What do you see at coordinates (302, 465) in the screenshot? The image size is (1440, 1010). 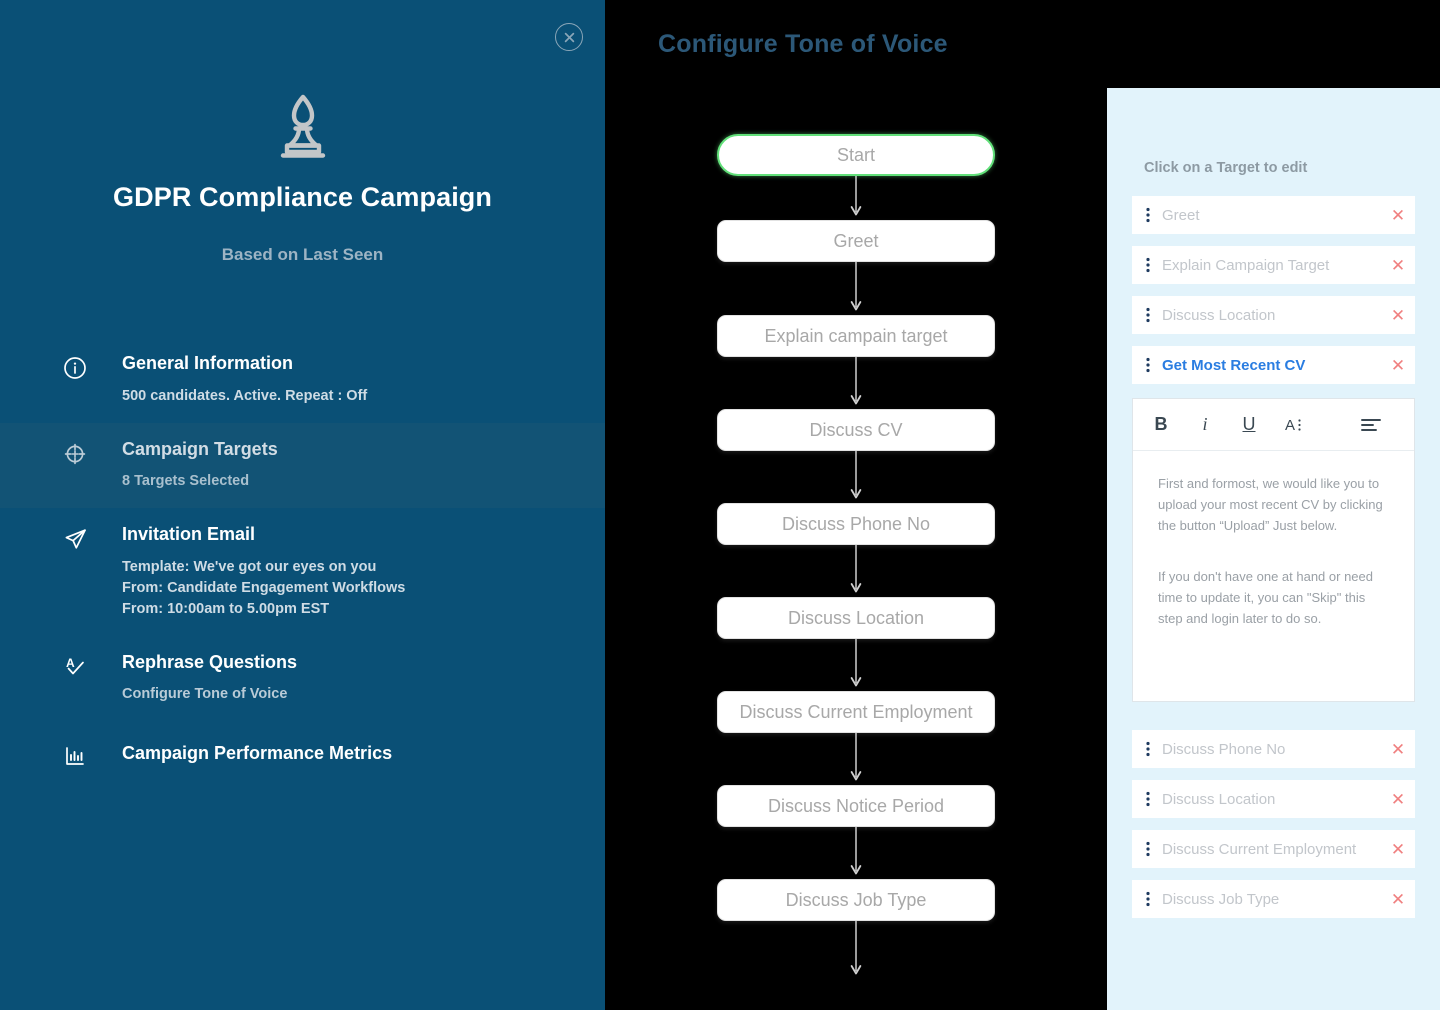 I see `sidebar-item-campaign-targets: Campaign Targets 8 Targets Selected` at bounding box center [302, 465].